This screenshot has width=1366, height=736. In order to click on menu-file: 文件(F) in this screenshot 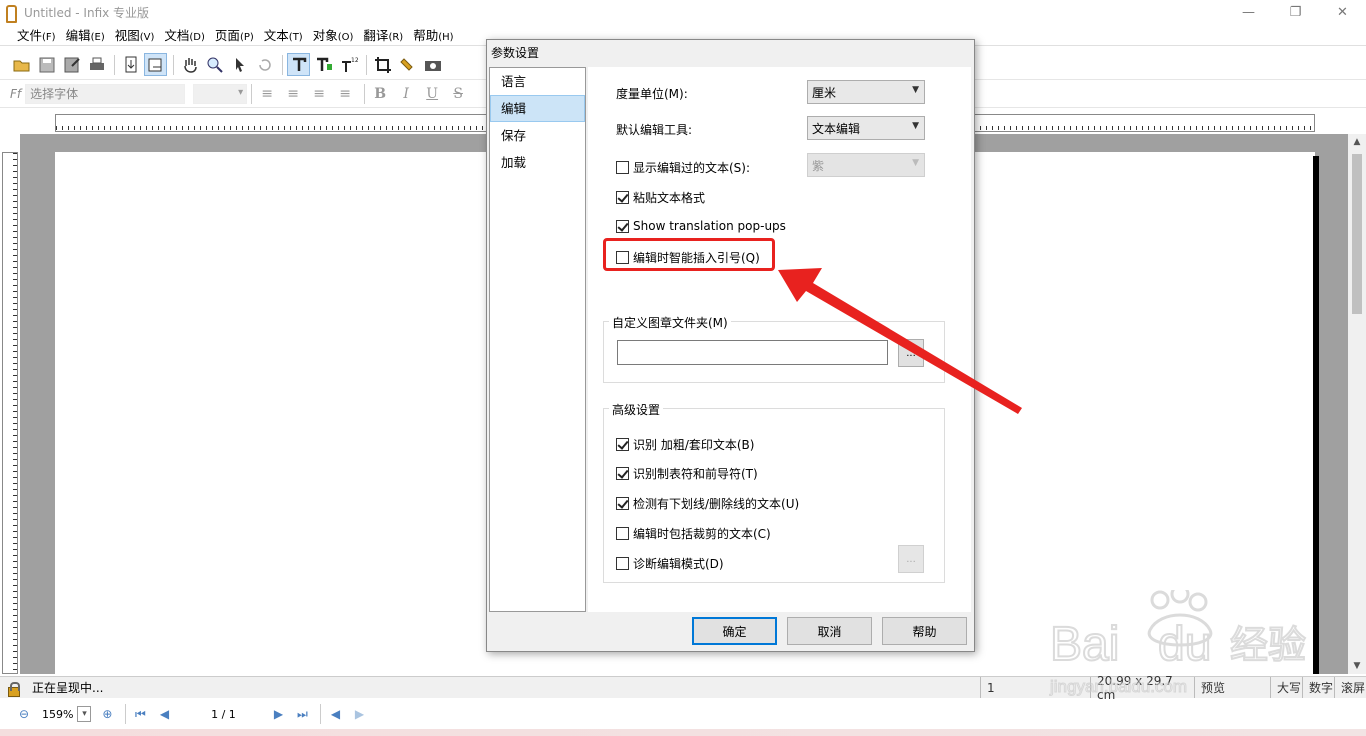, I will do `click(36, 34)`.